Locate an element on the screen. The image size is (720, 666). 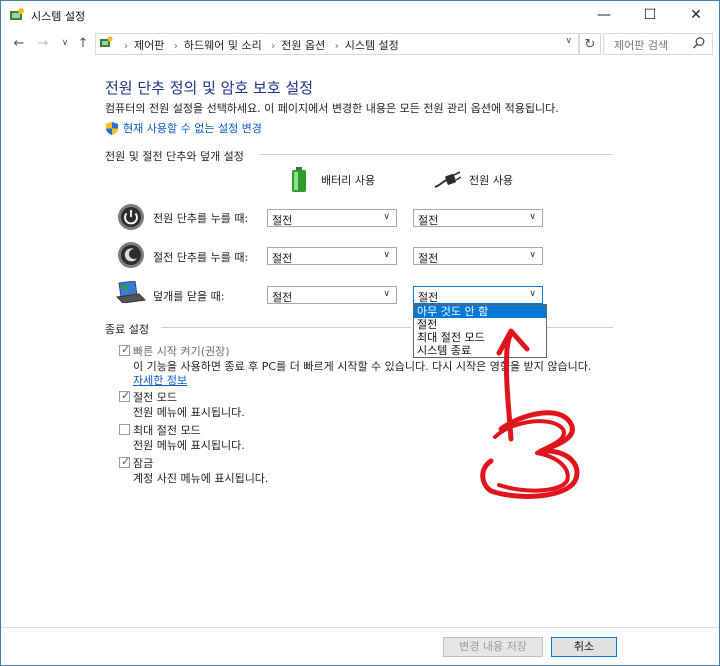
sleep-checkbox: ✓ is located at coordinates (125, 395).